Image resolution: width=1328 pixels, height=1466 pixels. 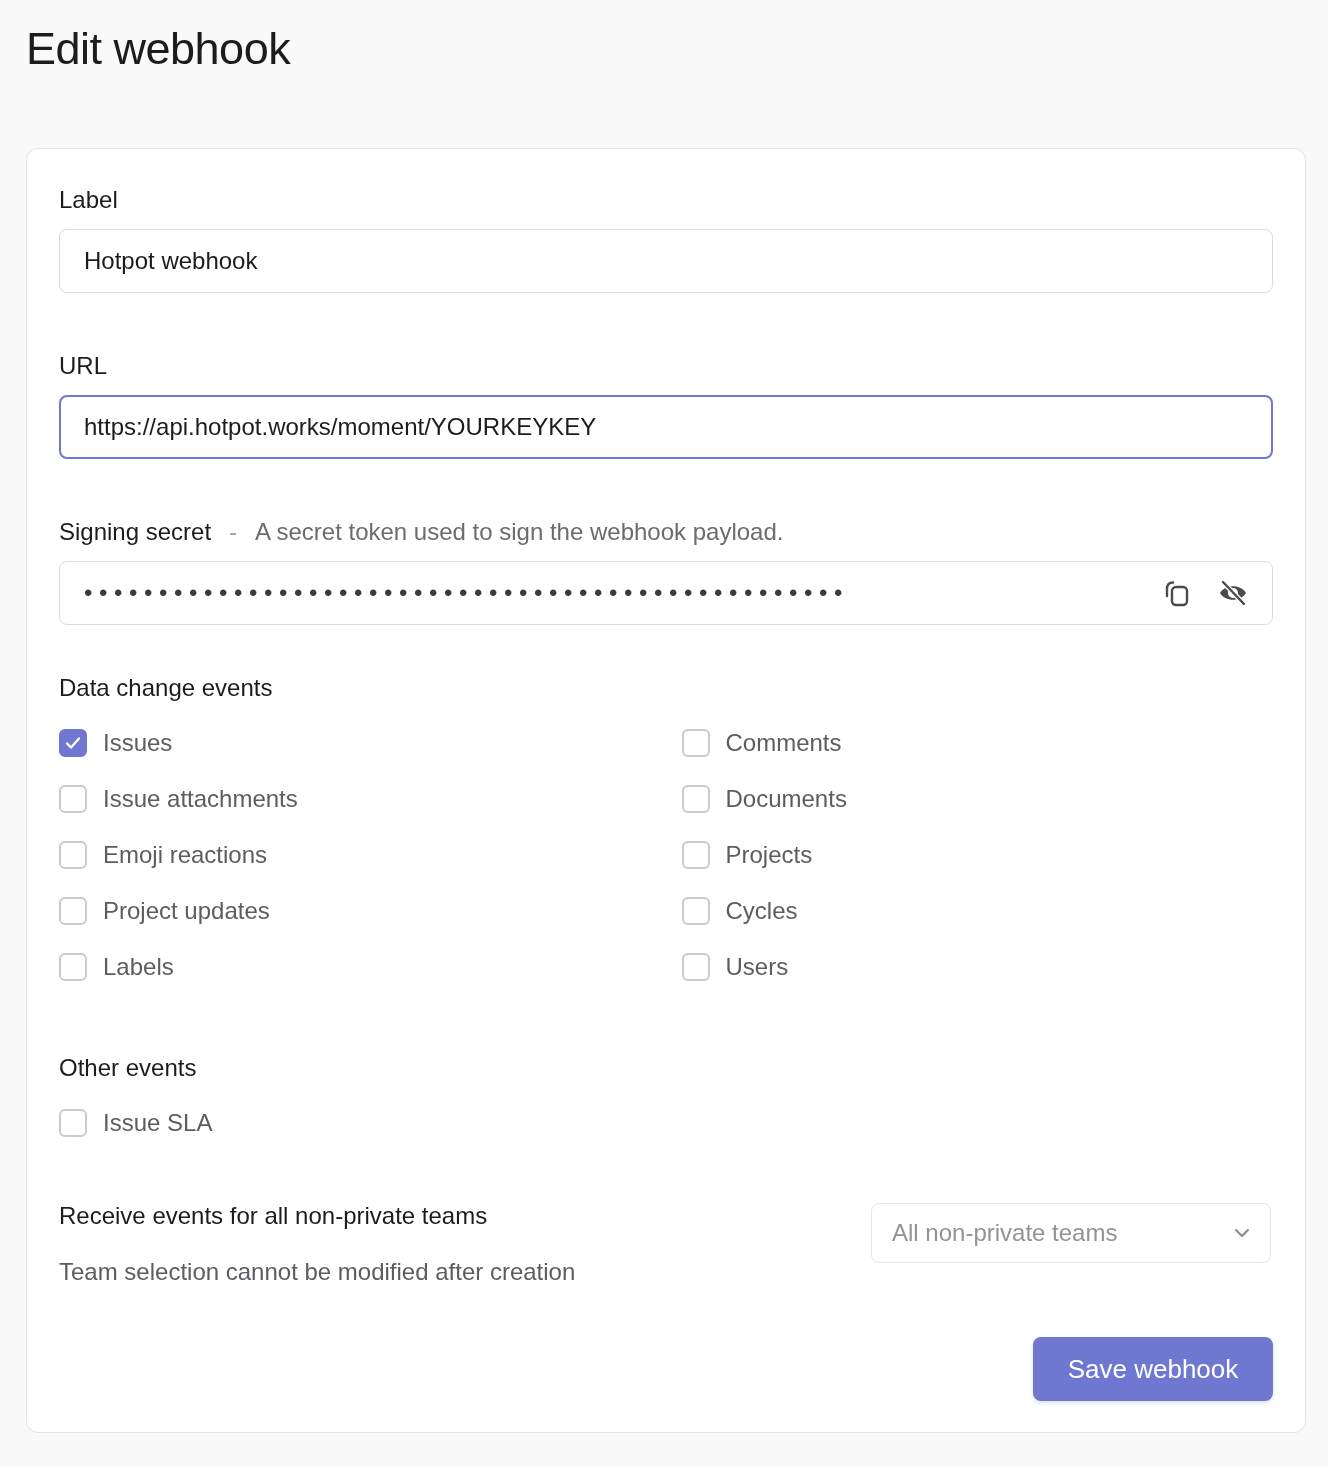 What do you see at coordinates (159, 49) in the screenshot?
I see `page-title: Edit webhook` at bounding box center [159, 49].